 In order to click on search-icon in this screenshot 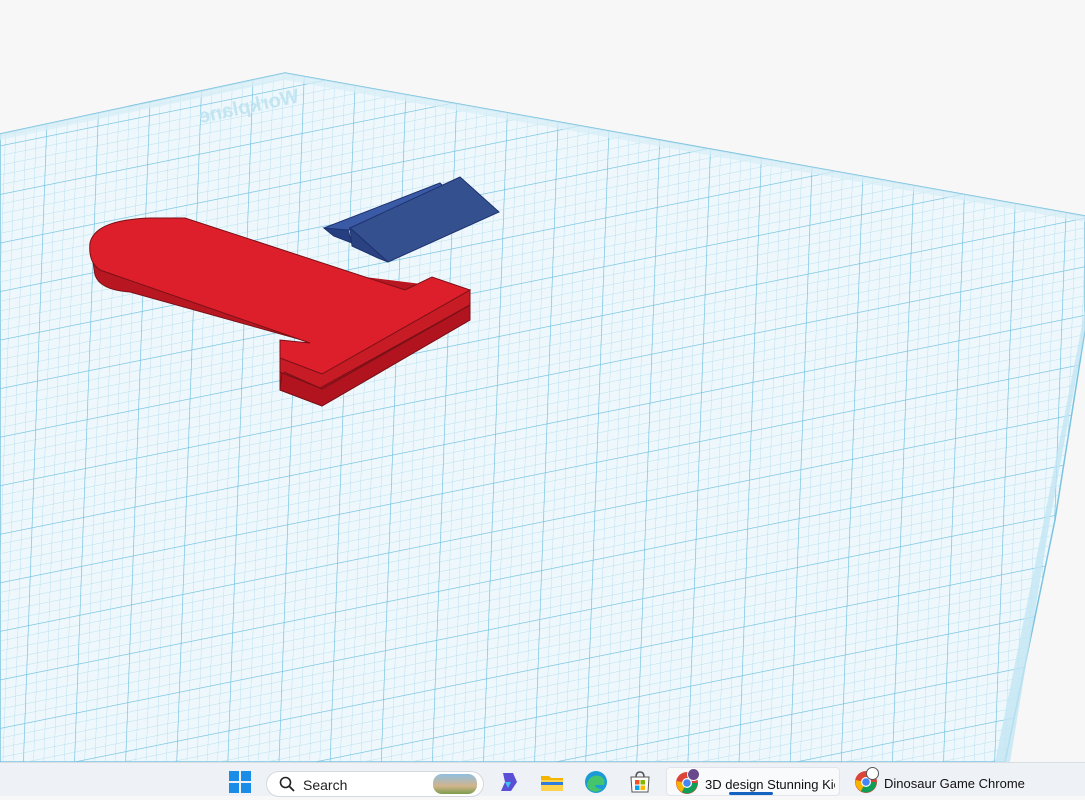, I will do `click(287, 786)`.